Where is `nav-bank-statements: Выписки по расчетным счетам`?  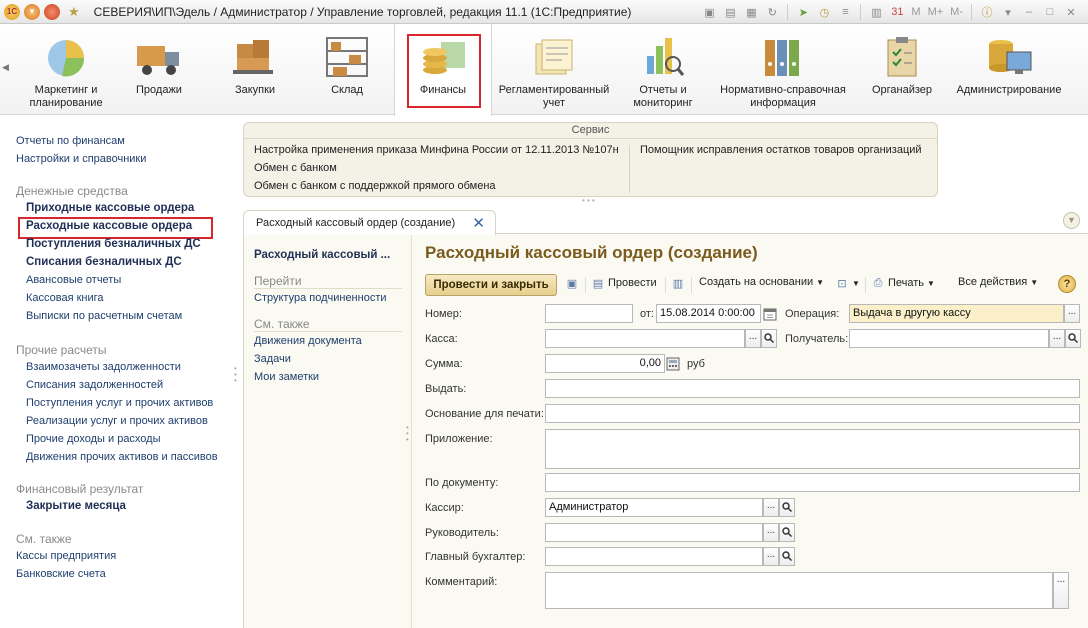 nav-bank-statements: Выписки по расчетным счетам is located at coordinates (104, 316).